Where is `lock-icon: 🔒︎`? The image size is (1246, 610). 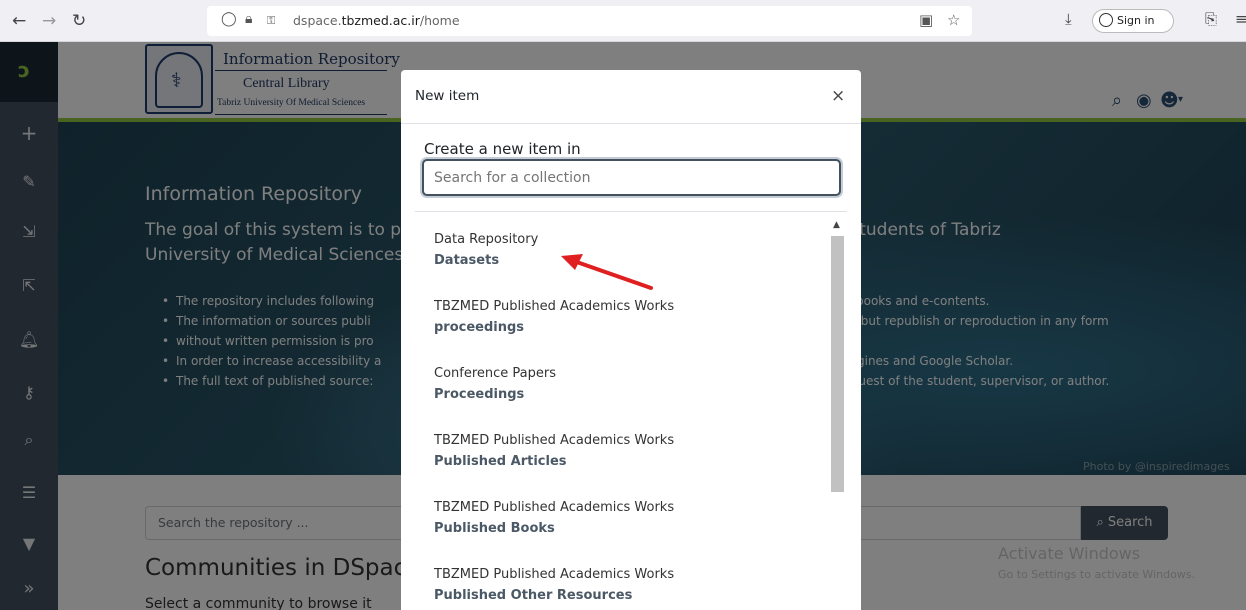 lock-icon: 🔒︎ is located at coordinates (248, 19).